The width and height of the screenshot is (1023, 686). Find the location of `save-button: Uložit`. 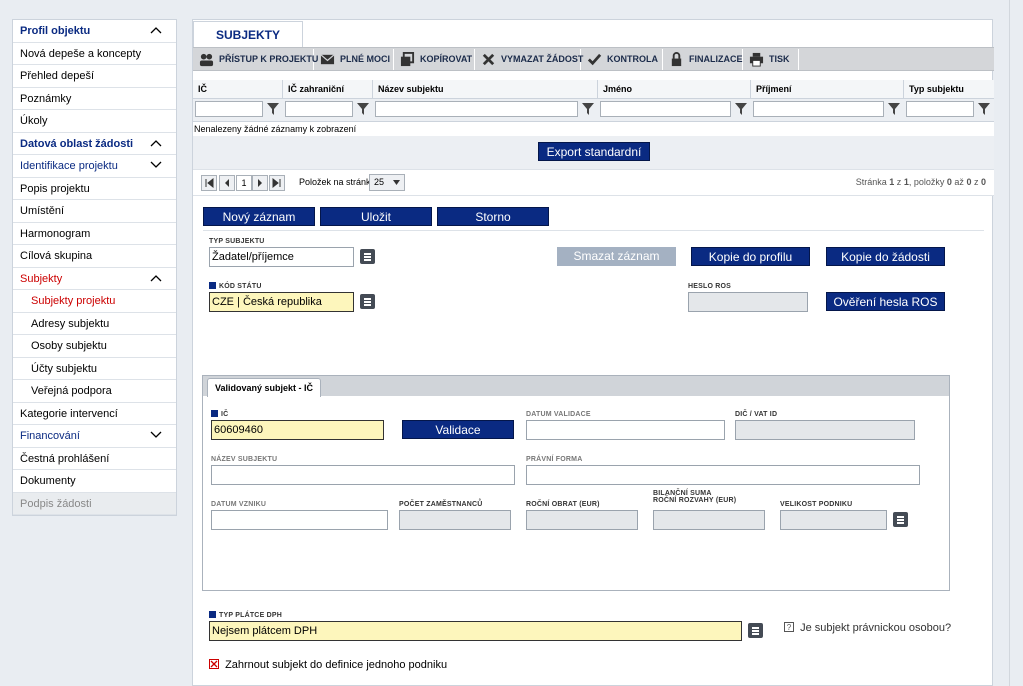

save-button: Uložit is located at coordinates (376, 216).